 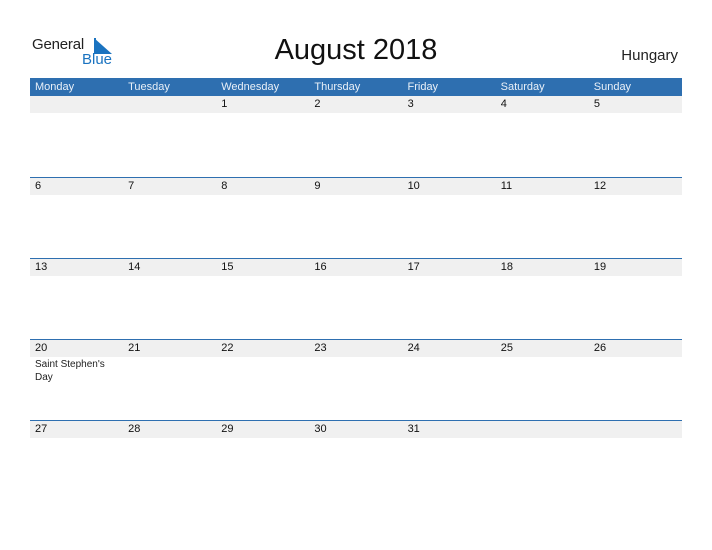 What do you see at coordinates (542, 218) in the screenshot?
I see `day-cell: 11` at bounding box center [542, 218].